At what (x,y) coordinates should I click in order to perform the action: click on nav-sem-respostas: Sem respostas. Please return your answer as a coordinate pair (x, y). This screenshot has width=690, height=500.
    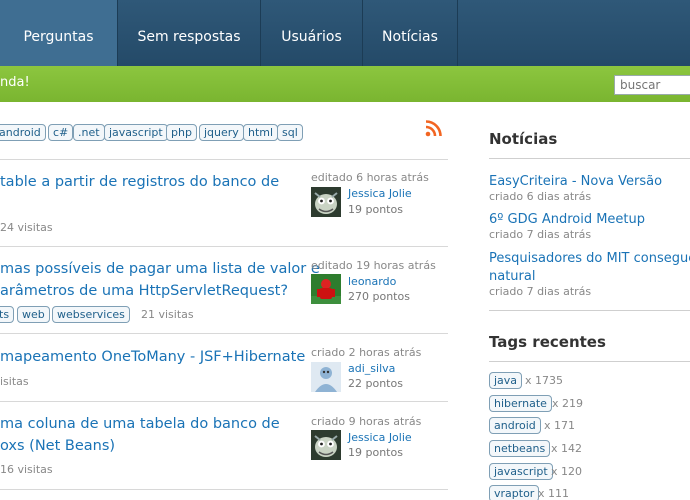
    Looking at the image, I should click on (189, 33).